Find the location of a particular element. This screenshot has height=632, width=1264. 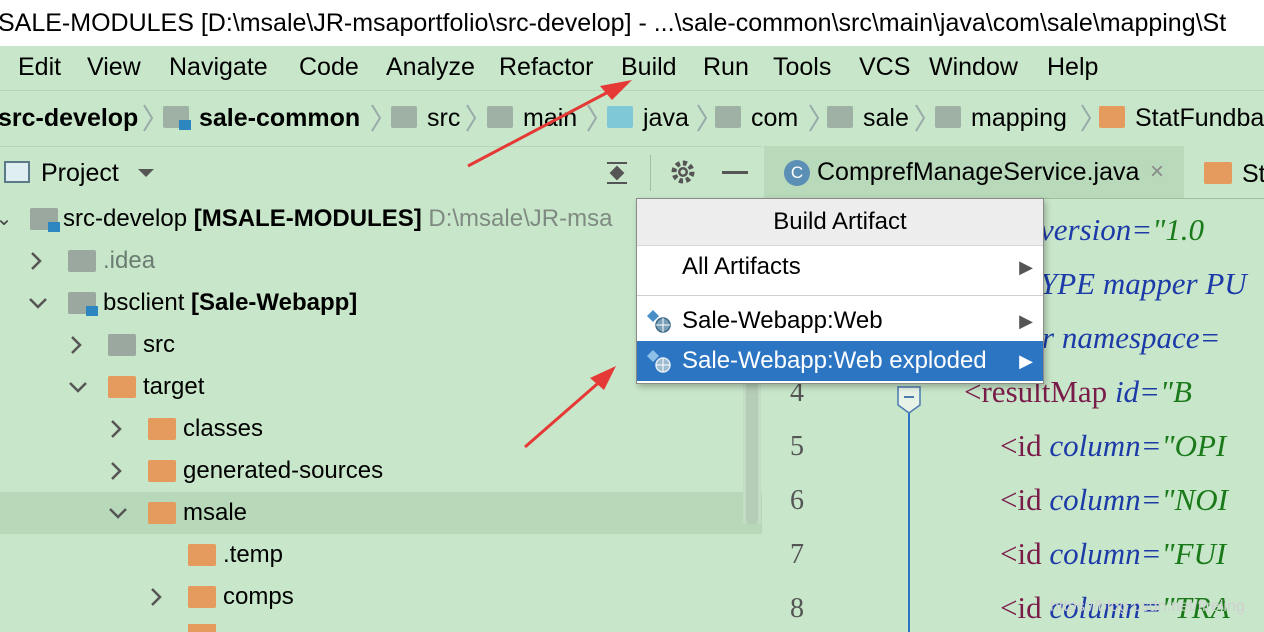

annotation-arrow-build is located at coordinates (549, 124).